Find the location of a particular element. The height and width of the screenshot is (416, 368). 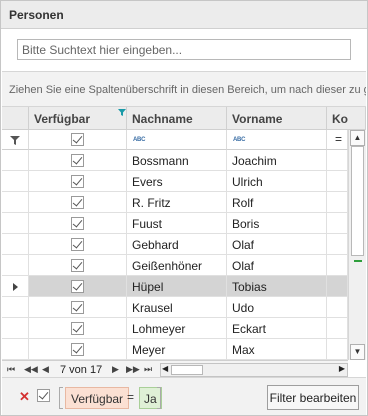

table-row: Gebhard Olaf is located at coordinates (175, 244).